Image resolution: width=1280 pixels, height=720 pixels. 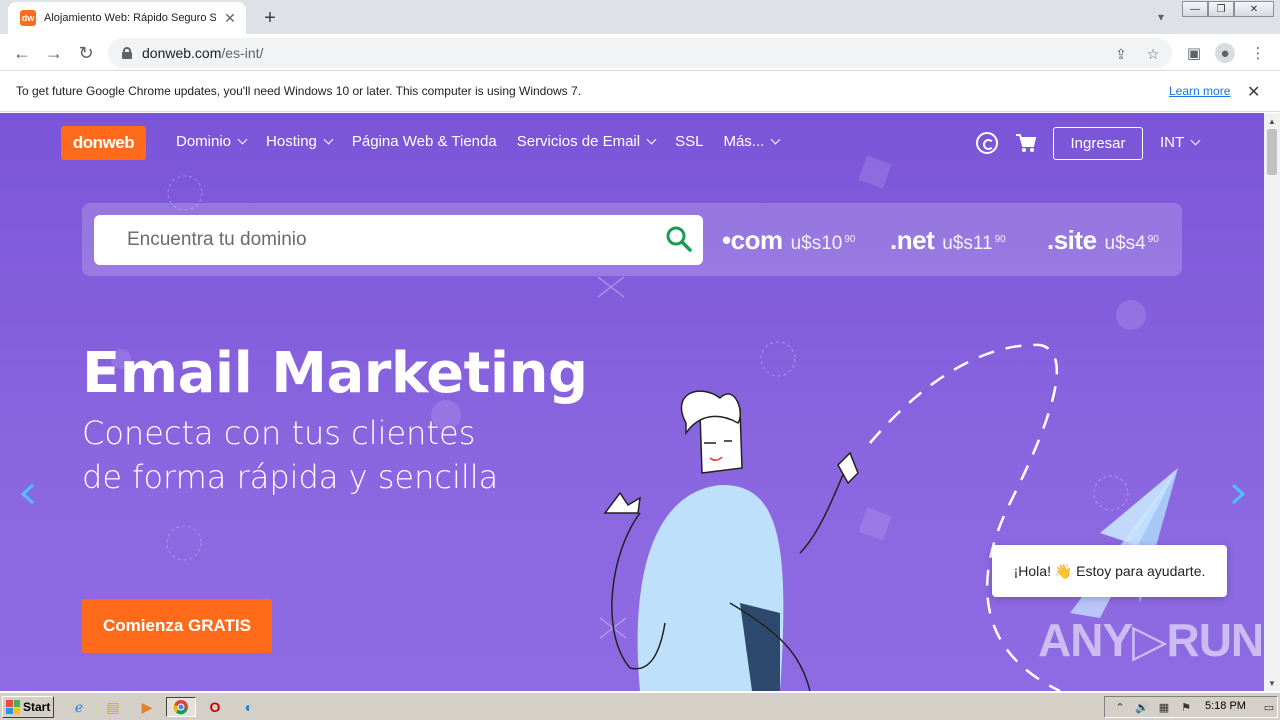 What do you see at coordinates (103, 143) in the screenshot?
I see `donweb-logo: donweb` at bounding box center [103, 143].